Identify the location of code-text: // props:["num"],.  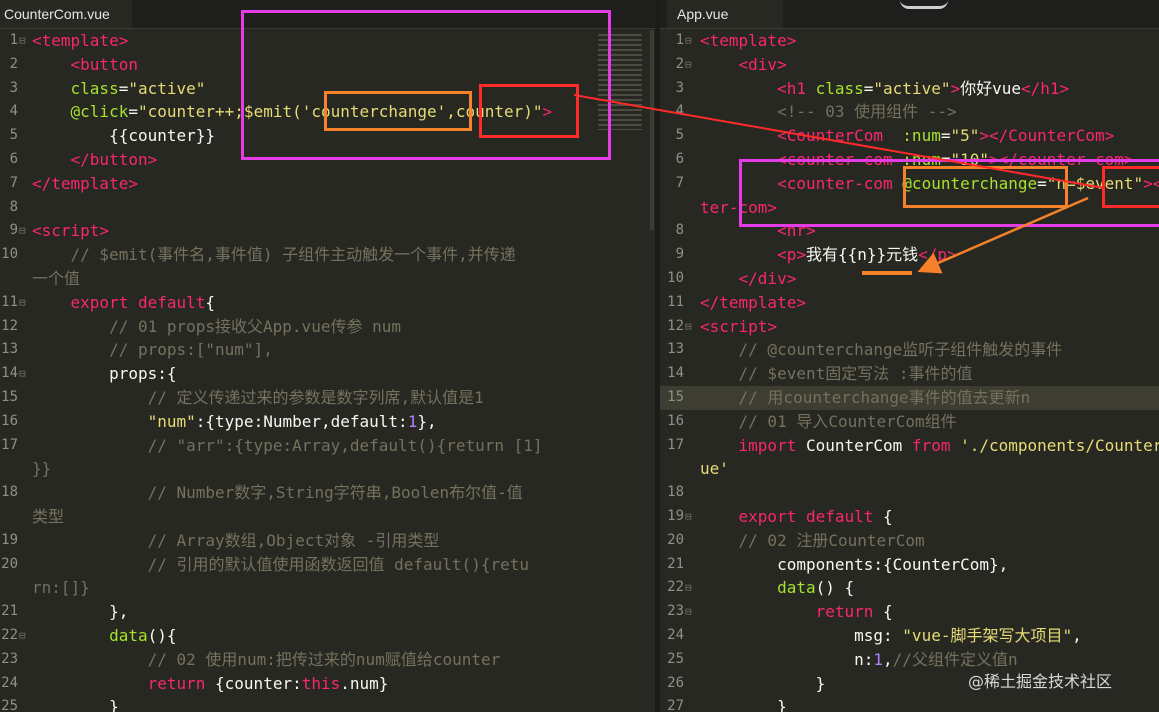
(152, 350).